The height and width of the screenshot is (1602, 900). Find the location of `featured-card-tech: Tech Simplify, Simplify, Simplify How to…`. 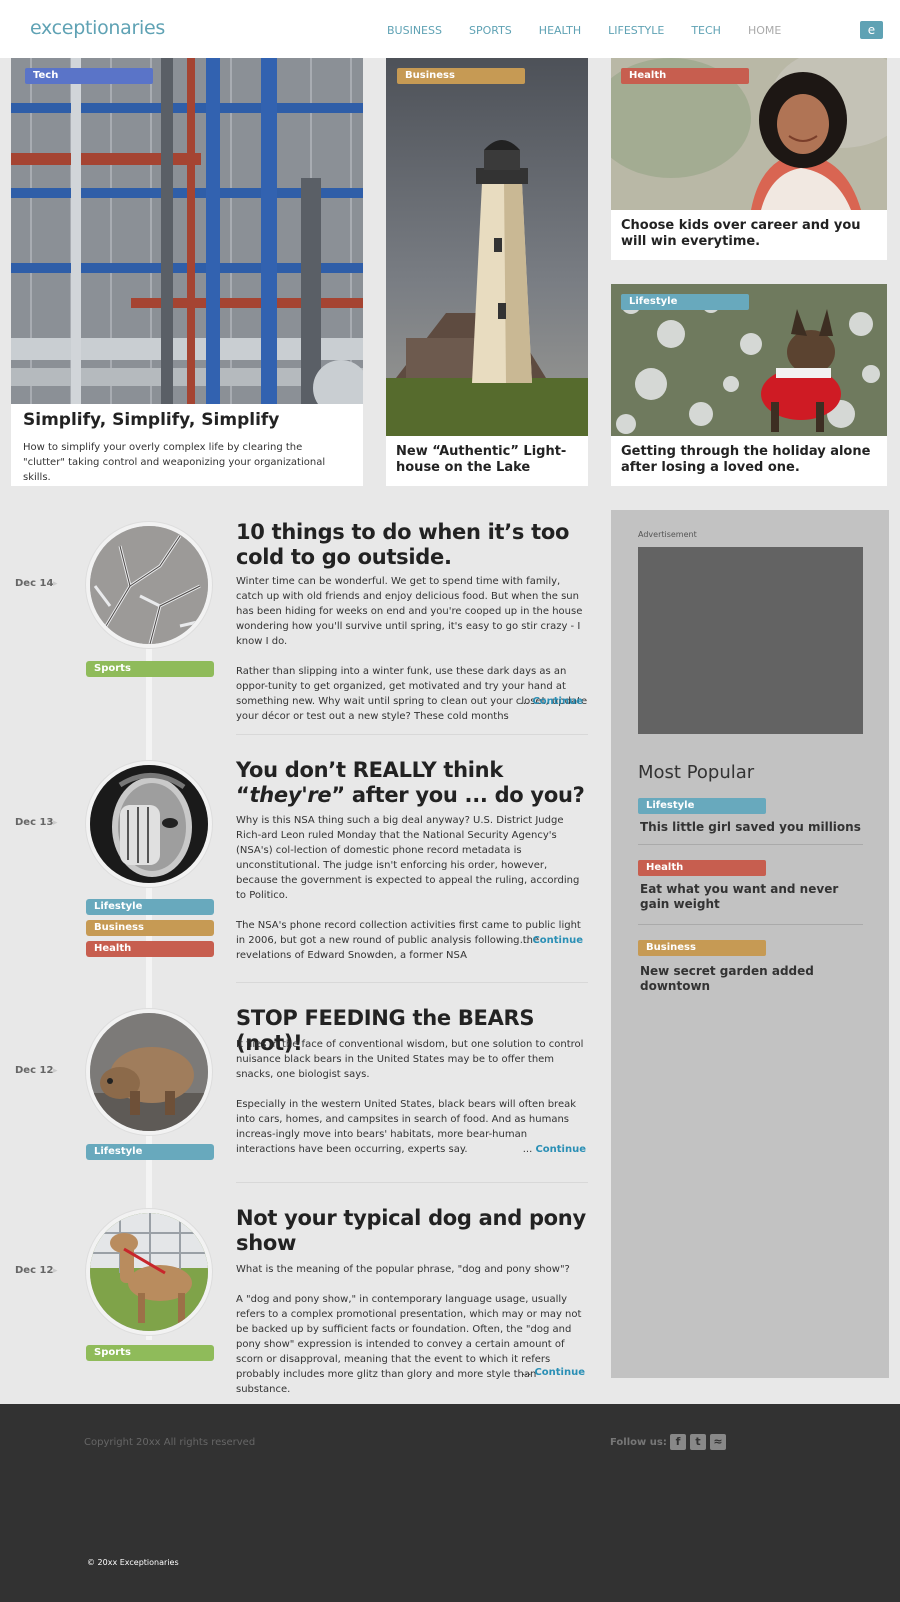

featured-card-tech: Tech Simplify, Simplify, Simplify How to… is located at coordinates (187, 272).